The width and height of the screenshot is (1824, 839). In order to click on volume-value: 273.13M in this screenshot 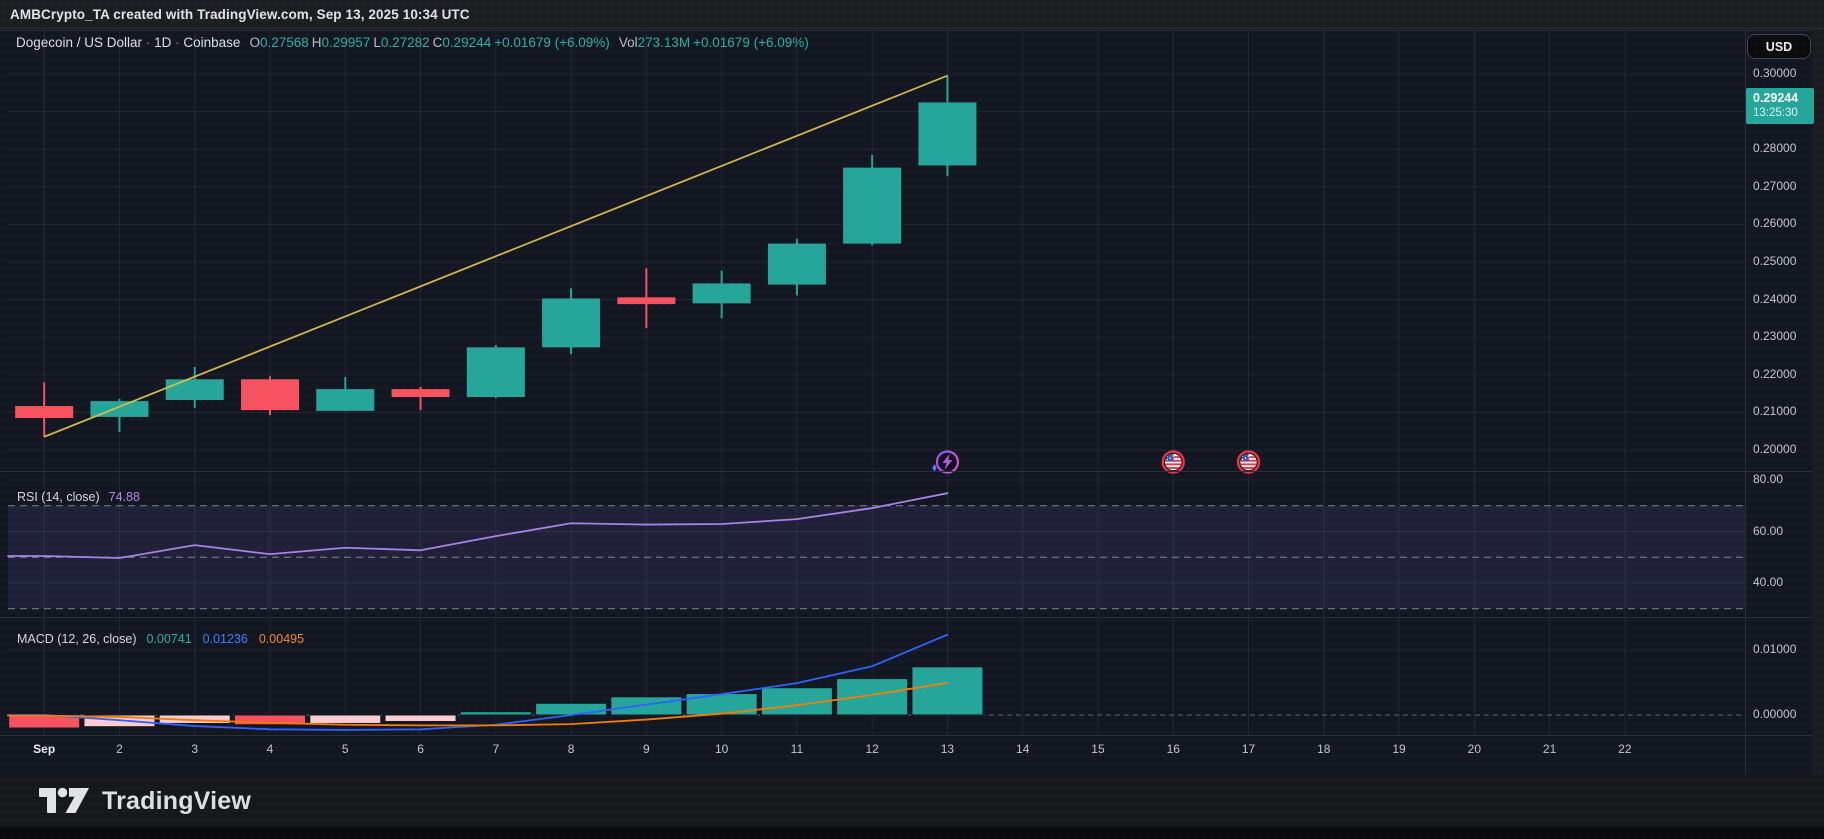, I will do `click(664, 42)`.